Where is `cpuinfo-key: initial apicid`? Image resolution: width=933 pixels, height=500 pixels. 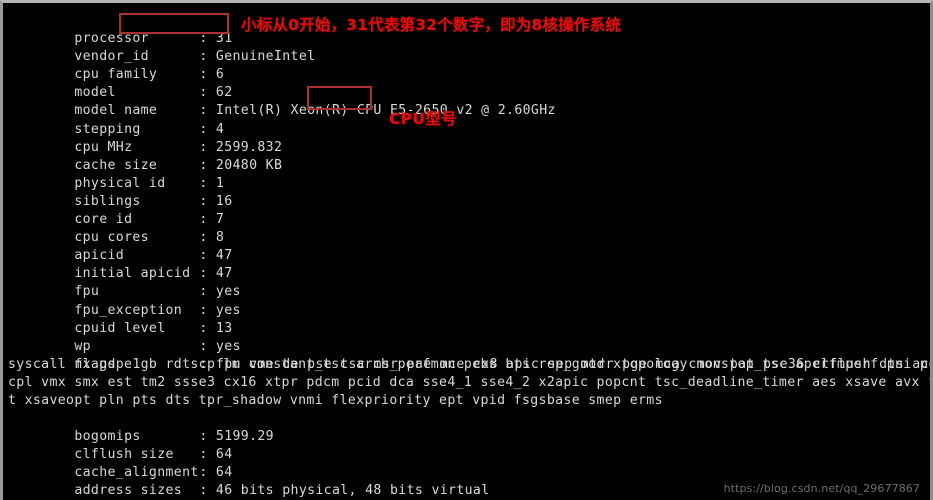 cpuinfo-key: initial apicid is located at coordinates (132, 274).